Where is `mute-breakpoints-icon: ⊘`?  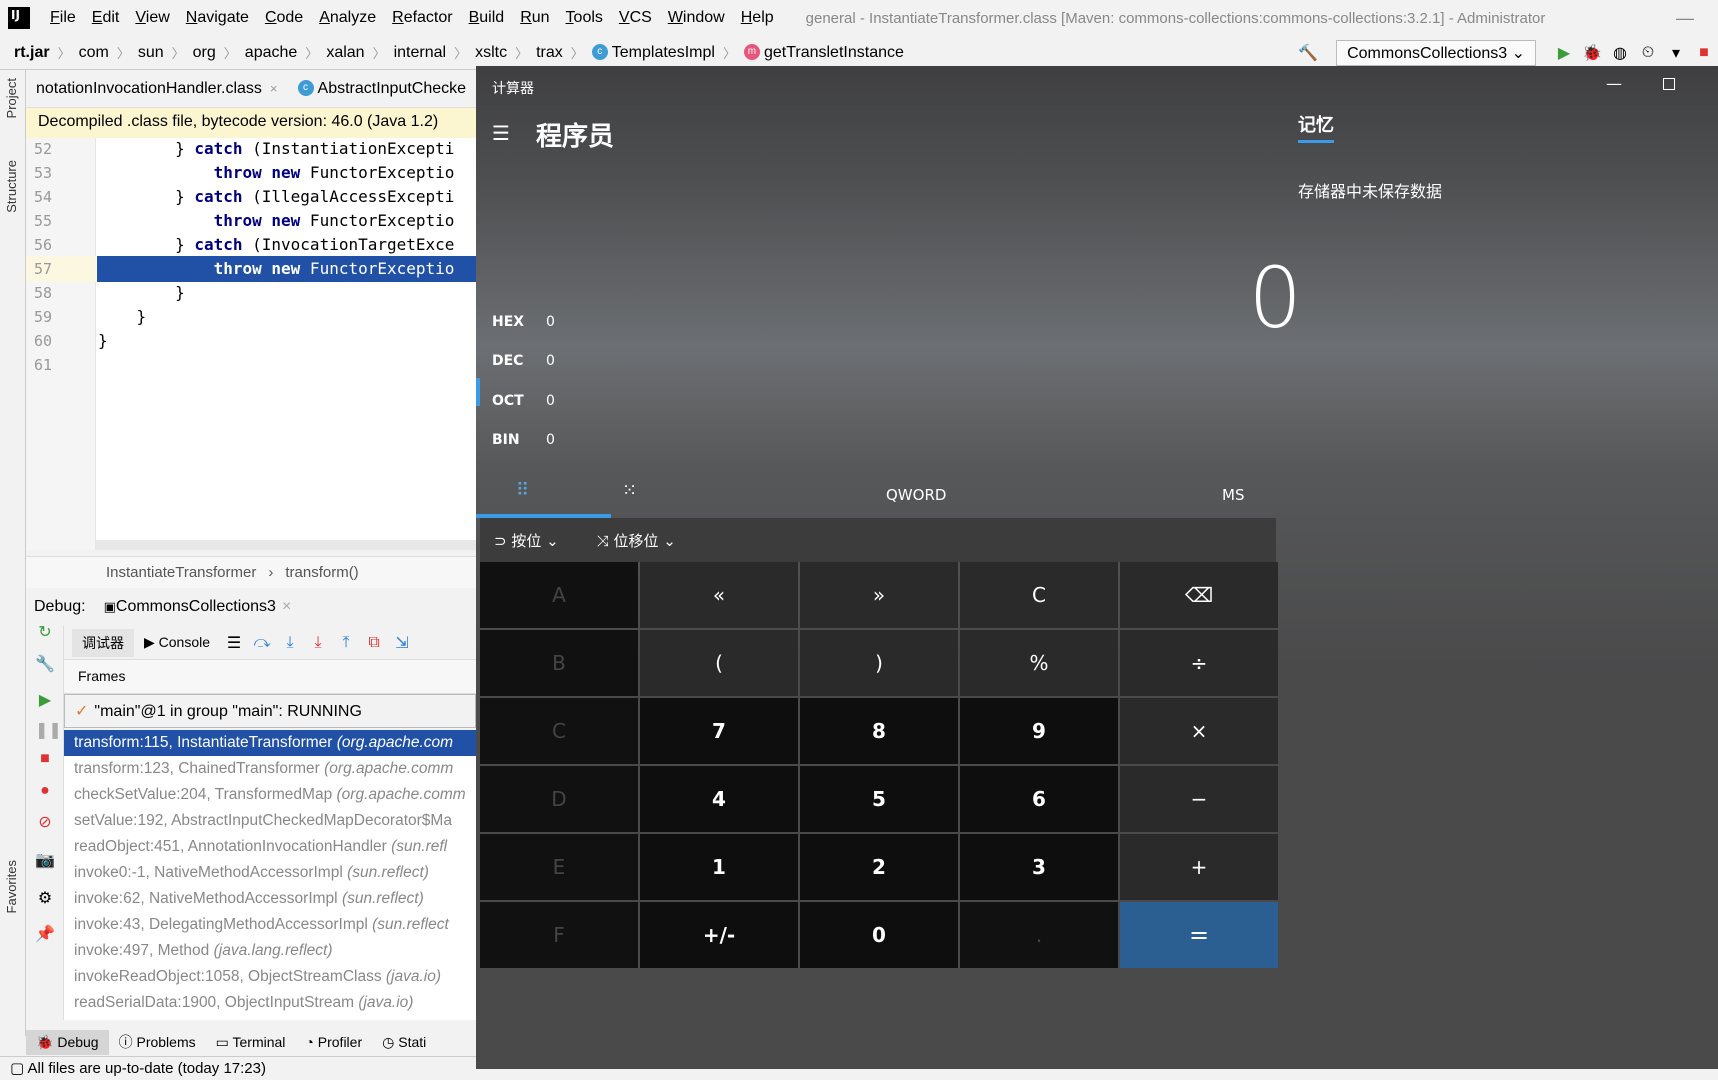 mute-breakpoints-icon: ⊘ is located at coordinates (45, 822).